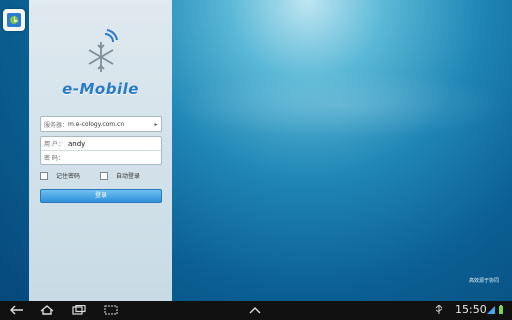 The width and height of the screenshot is (512, 320). Describe the element at coordinates (17, 310) in the screenshot. I see `back-icon` at that location.